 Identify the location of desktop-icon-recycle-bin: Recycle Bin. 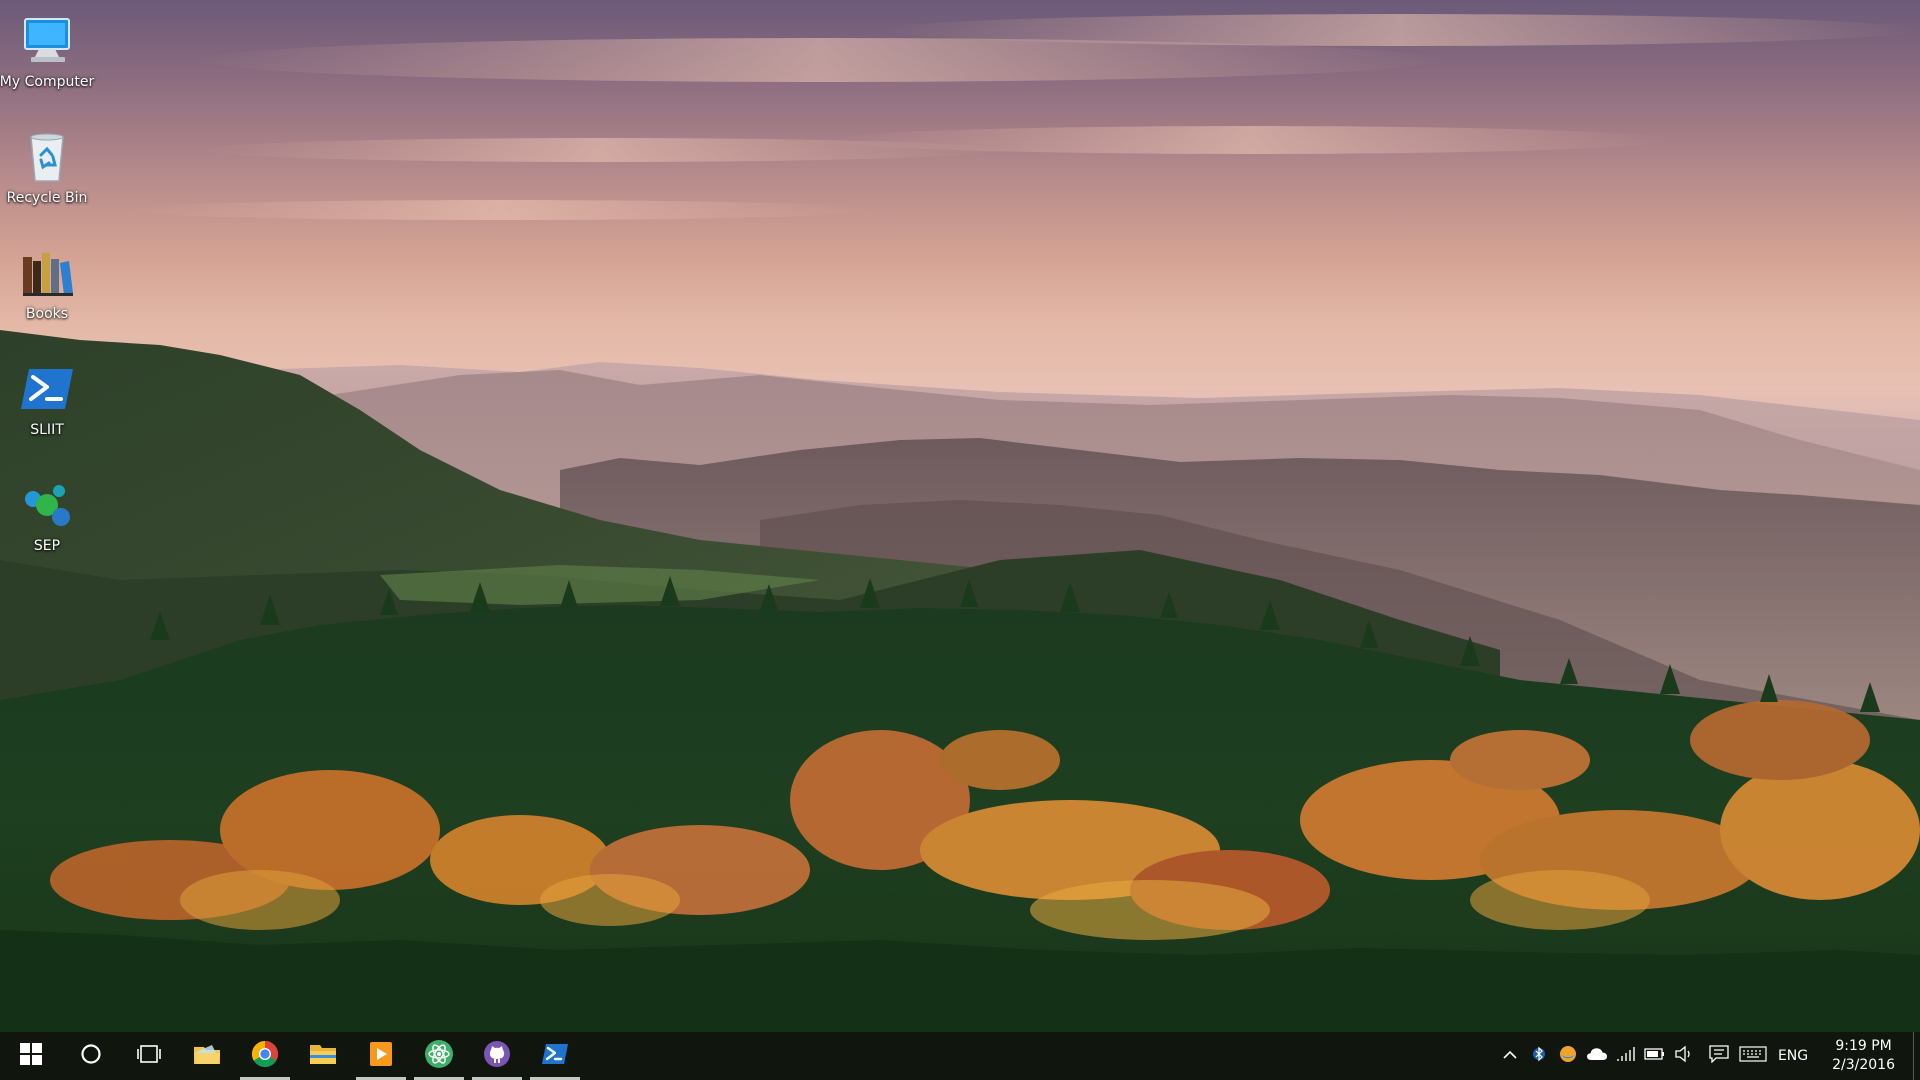
(47, 168).